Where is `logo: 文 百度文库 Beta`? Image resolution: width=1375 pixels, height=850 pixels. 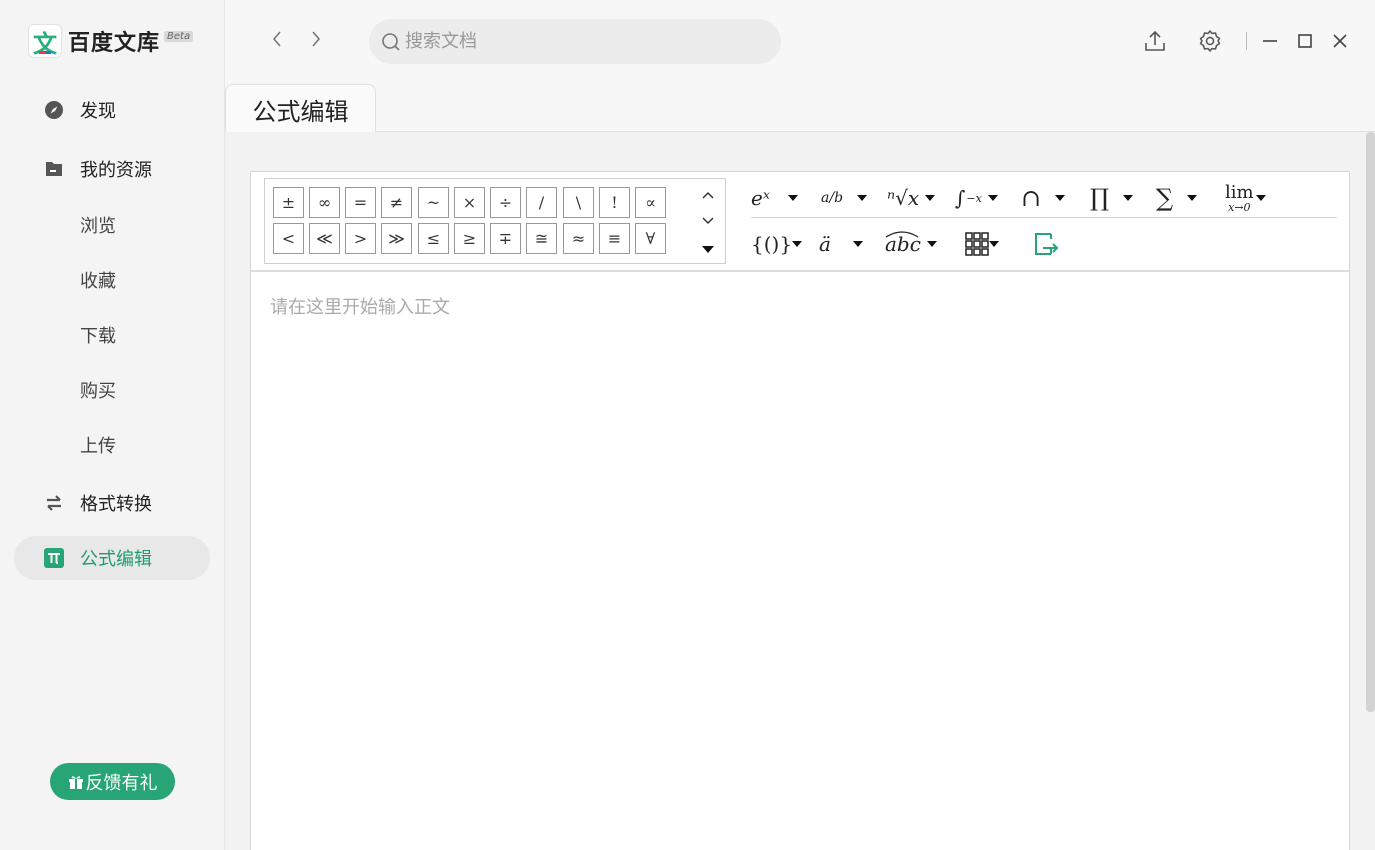
logo: 文 百度文库 Beta is located at coordinates (111, 41).